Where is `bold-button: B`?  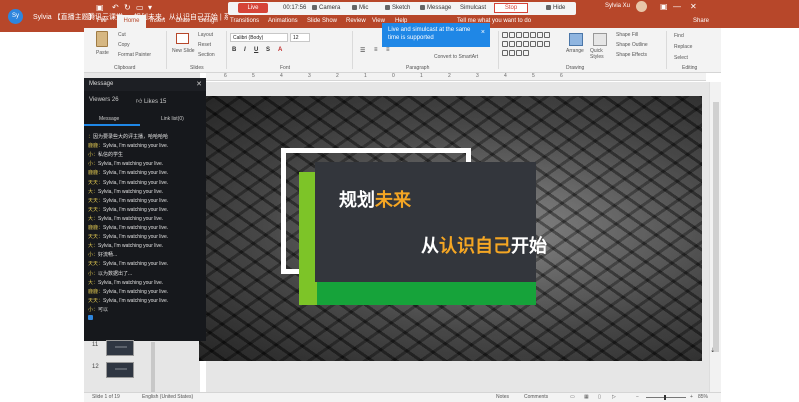
bold-button: B is located at coordinates (234, 50).